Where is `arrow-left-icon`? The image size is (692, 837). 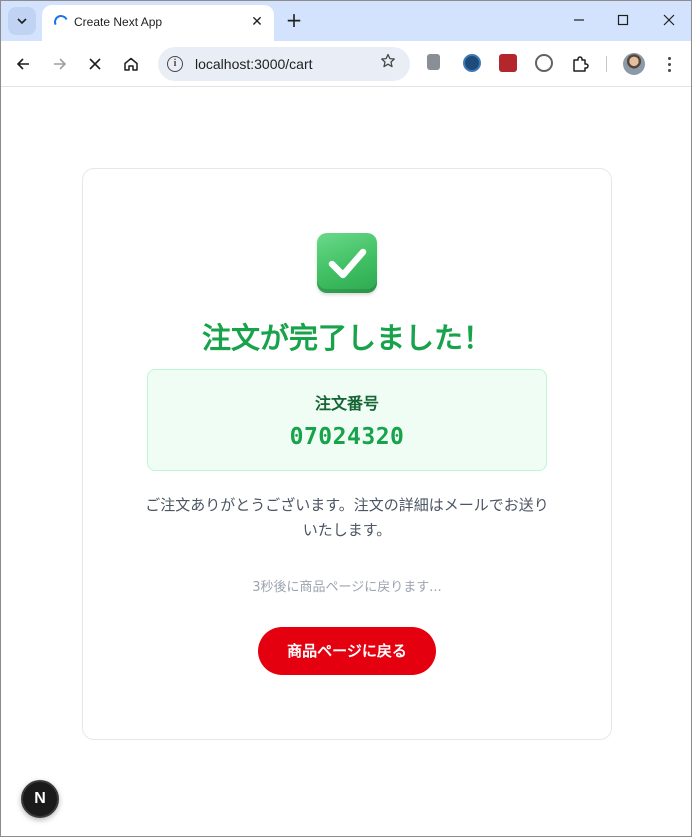 arrow-left-icon is located at coordinates (22, 64).